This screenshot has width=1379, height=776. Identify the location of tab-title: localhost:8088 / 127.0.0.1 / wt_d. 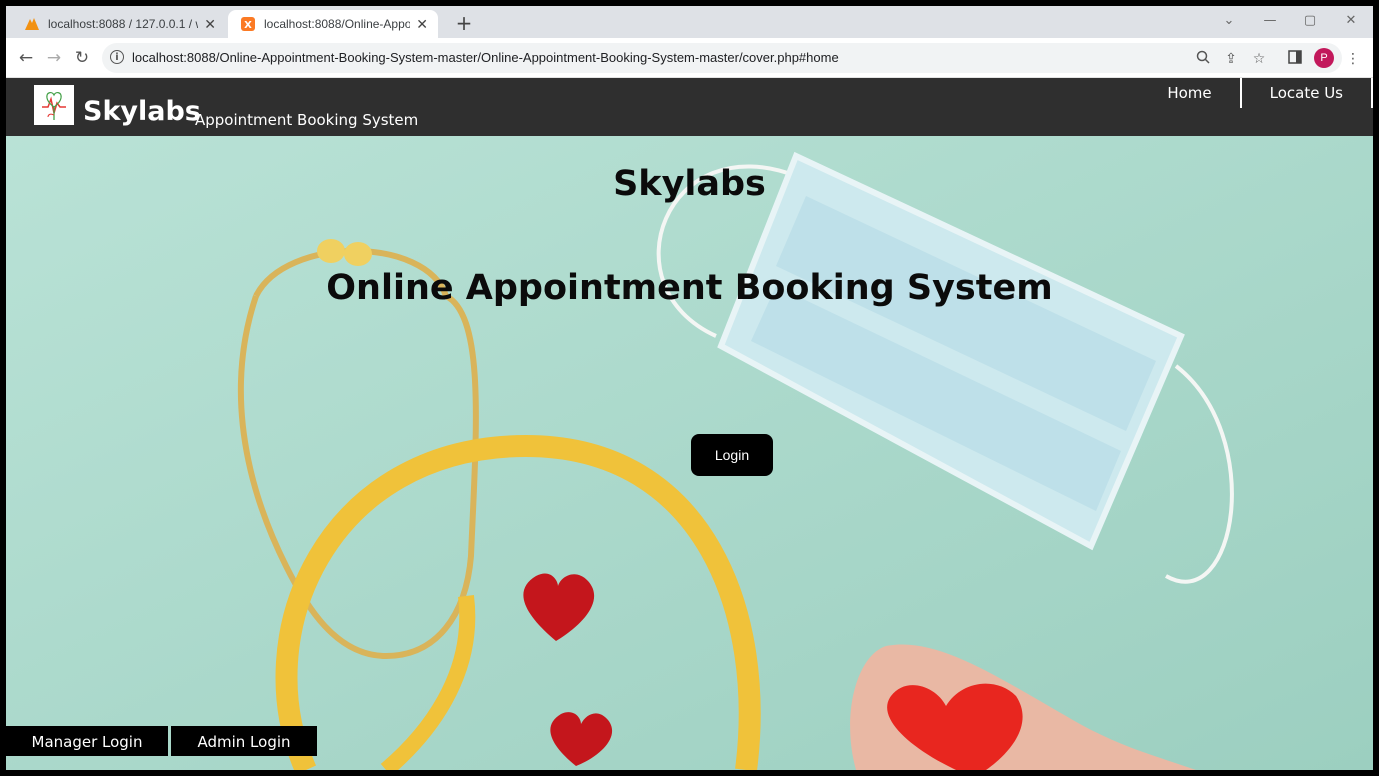
(123, 24).